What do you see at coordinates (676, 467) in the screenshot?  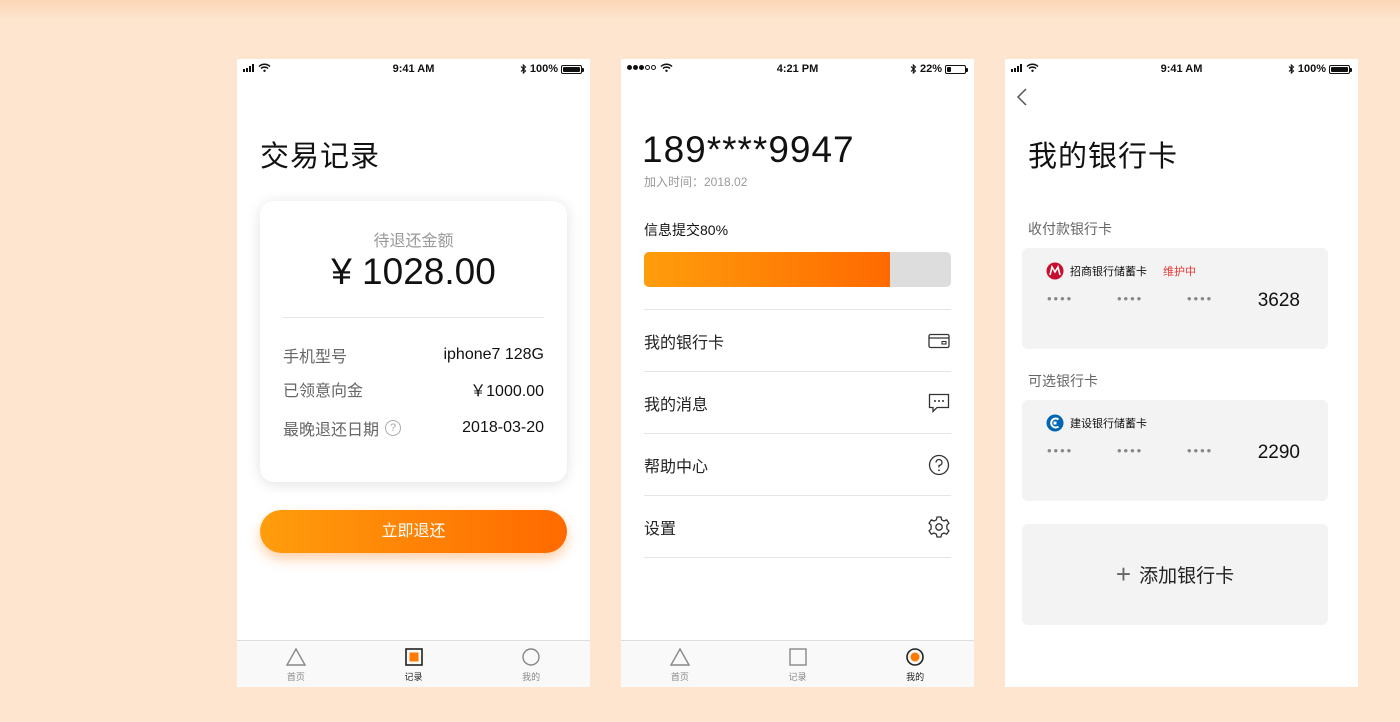 I see `menu-item-label: 帮助中心` at bounding box center [676, 467].